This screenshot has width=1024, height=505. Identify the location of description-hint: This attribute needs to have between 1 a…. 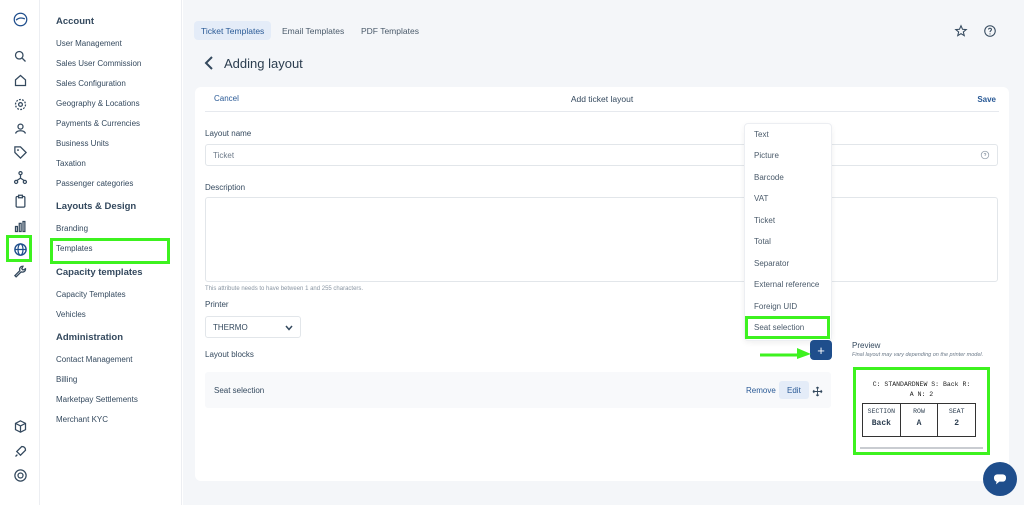
(284, 289).